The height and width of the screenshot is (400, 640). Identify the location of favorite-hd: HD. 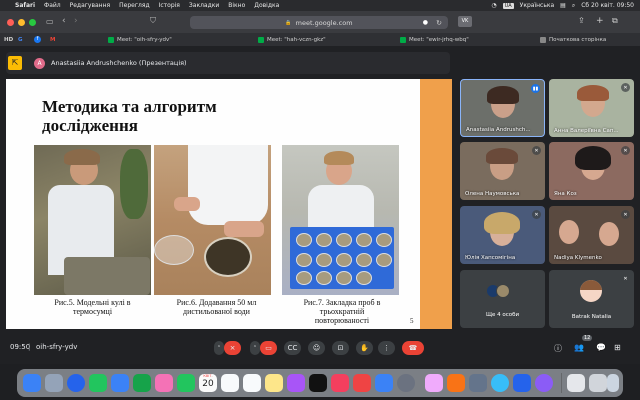
(8, 39).